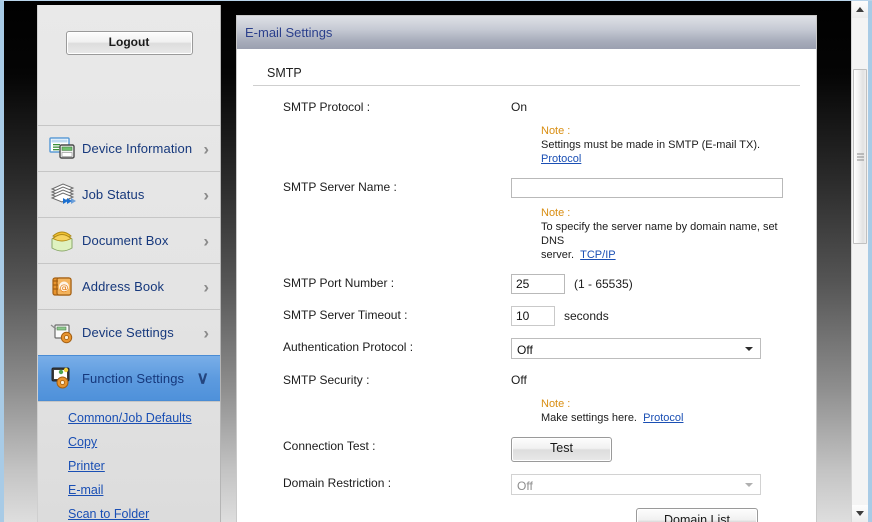 The height and width of the screenshot is (522, 872). I want to click on scrollbar-thumb, so click(860, 156).